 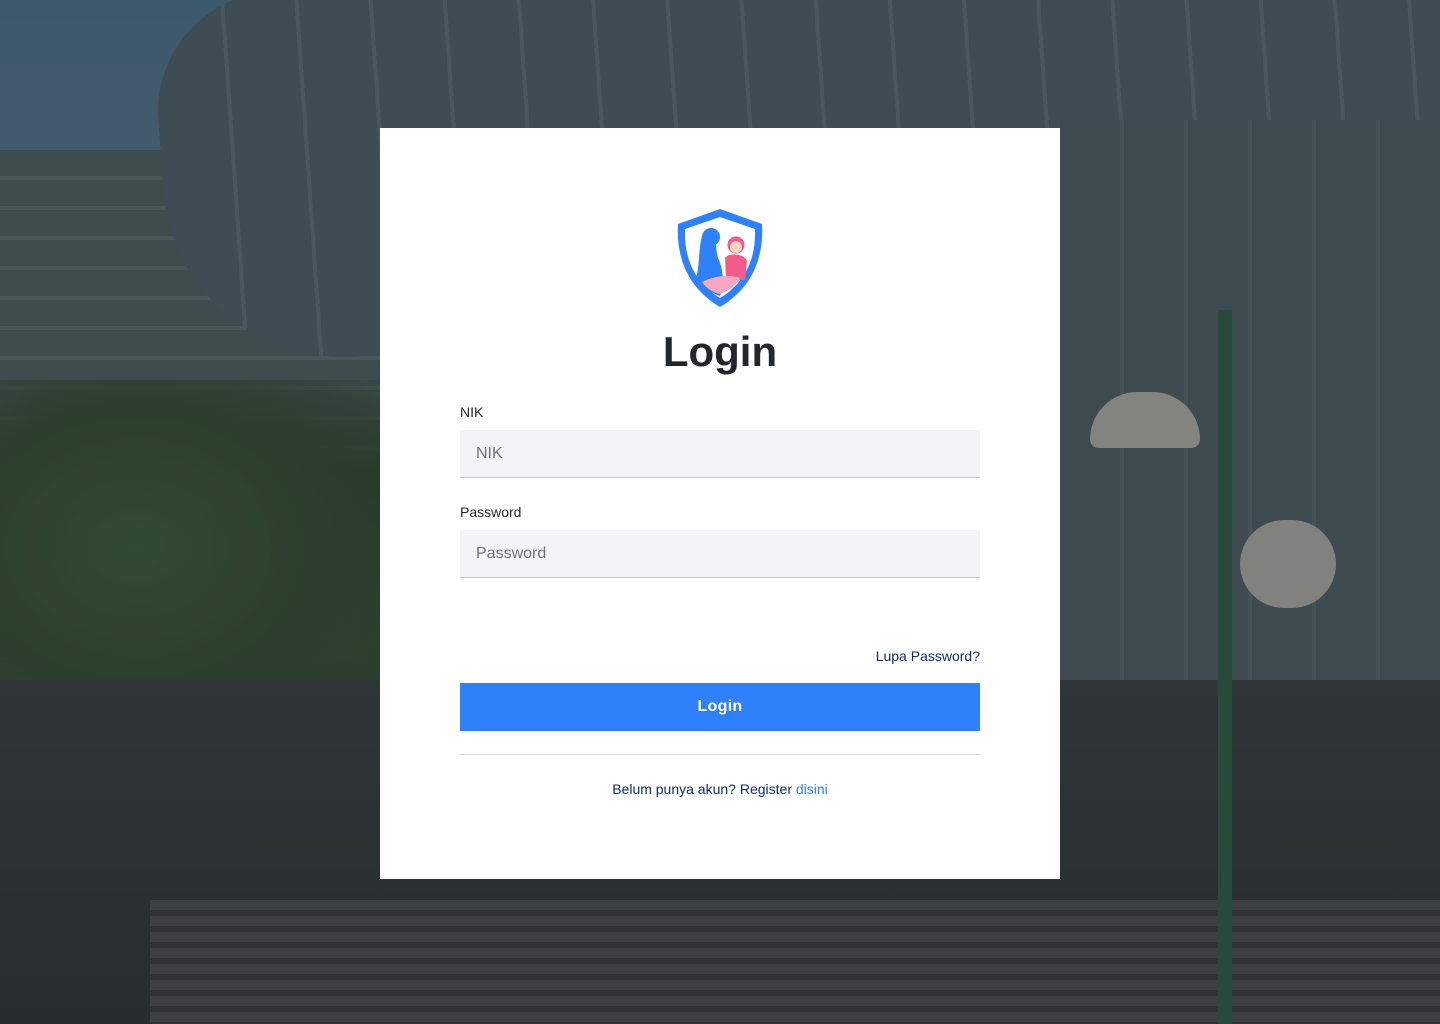 I want to click on register-link: disini, so click(x=812, y=789).